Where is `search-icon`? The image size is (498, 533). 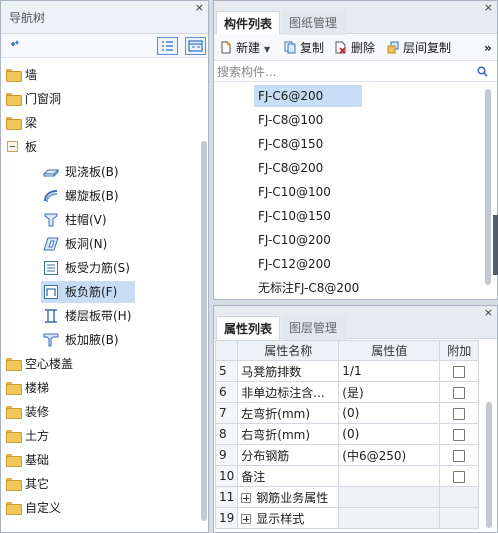 search-icon is located at coordinates (482, 71).